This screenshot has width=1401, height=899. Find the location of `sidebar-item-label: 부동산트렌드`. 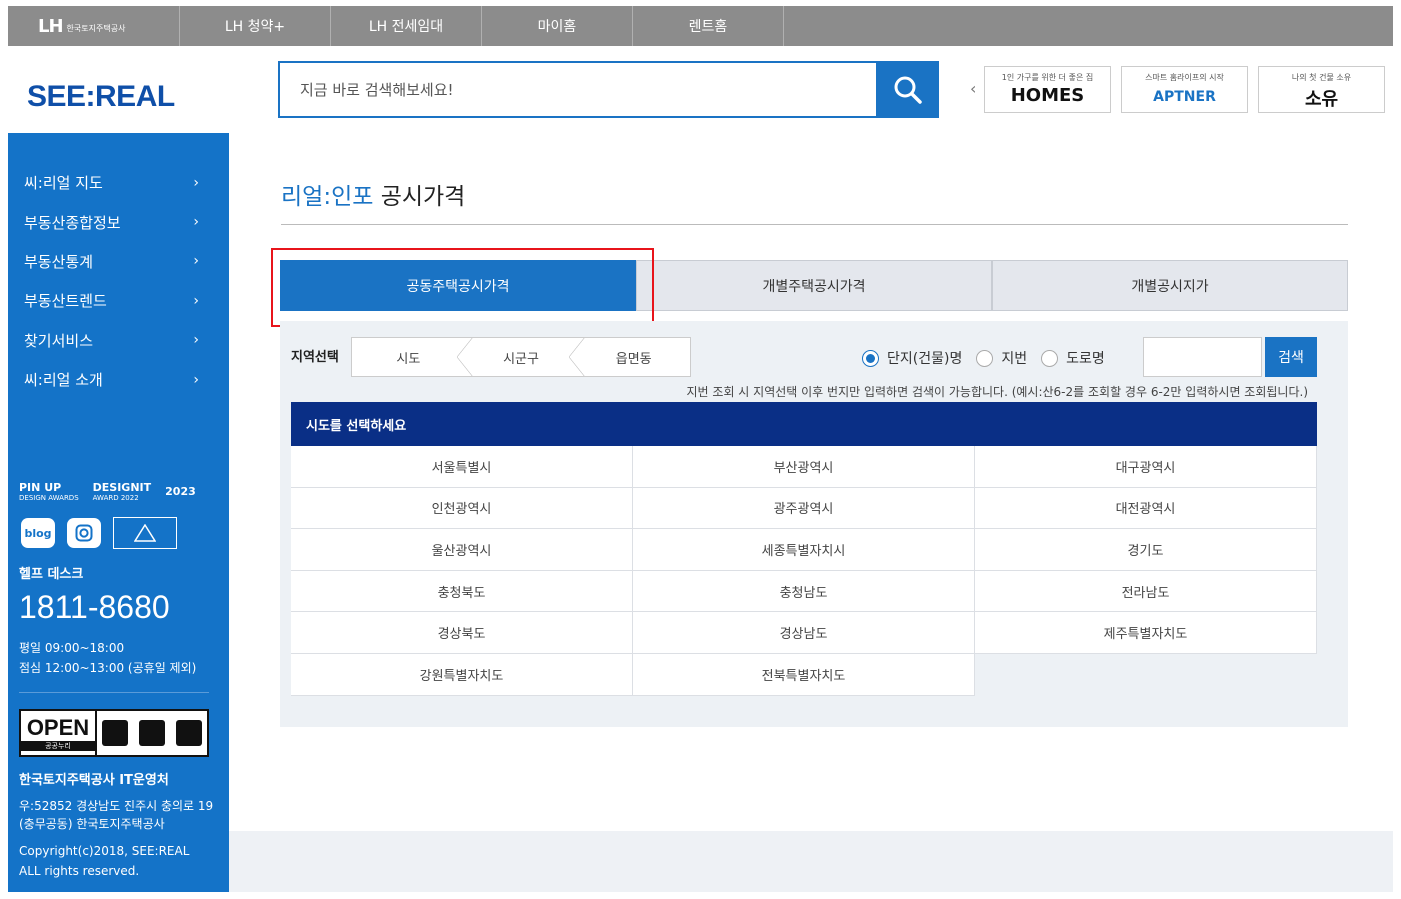

sidebar-item-label: 부동산트렌드 is located at coordinates (65, 301).